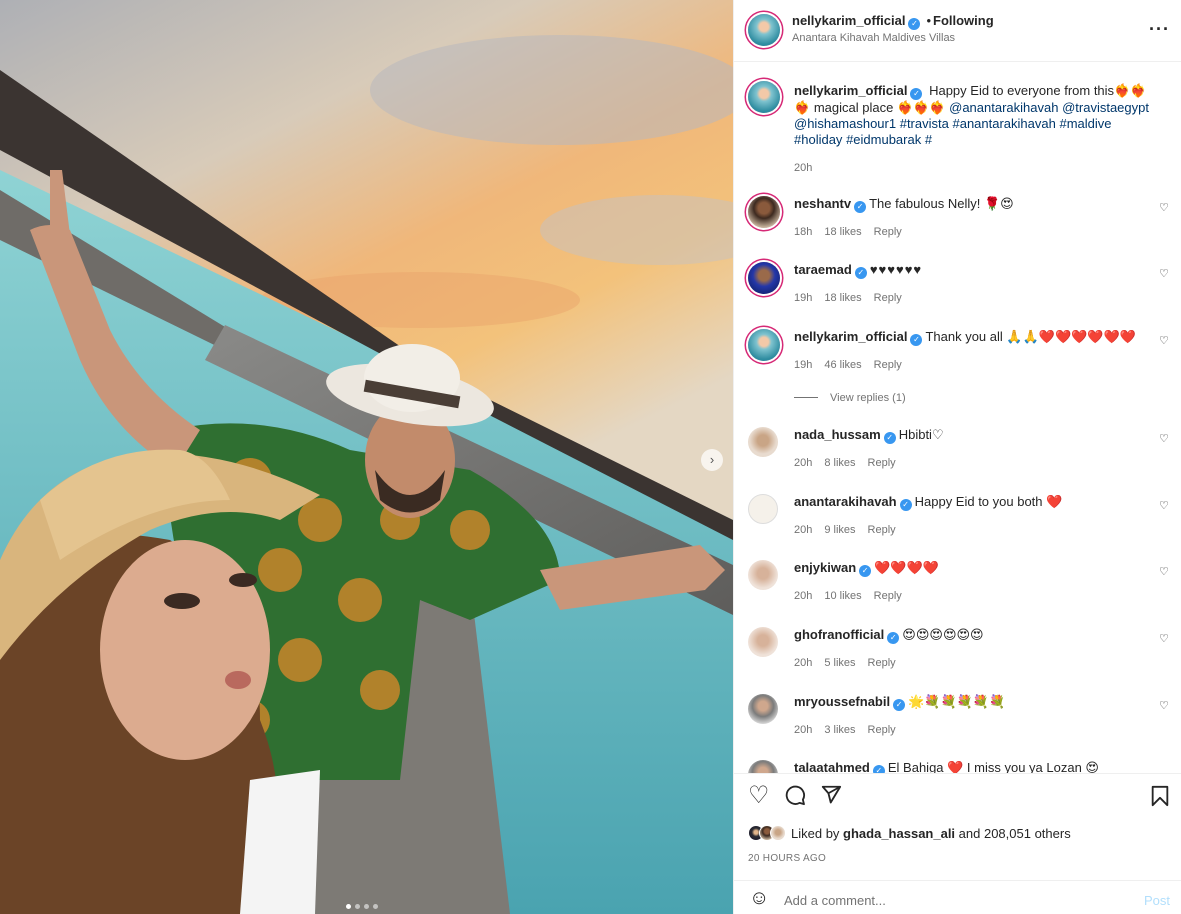  What do you see at coordinates (818, 139) in the screenshot?
I see `hashtag-link: #holiday` at bounding box center [818, 139].